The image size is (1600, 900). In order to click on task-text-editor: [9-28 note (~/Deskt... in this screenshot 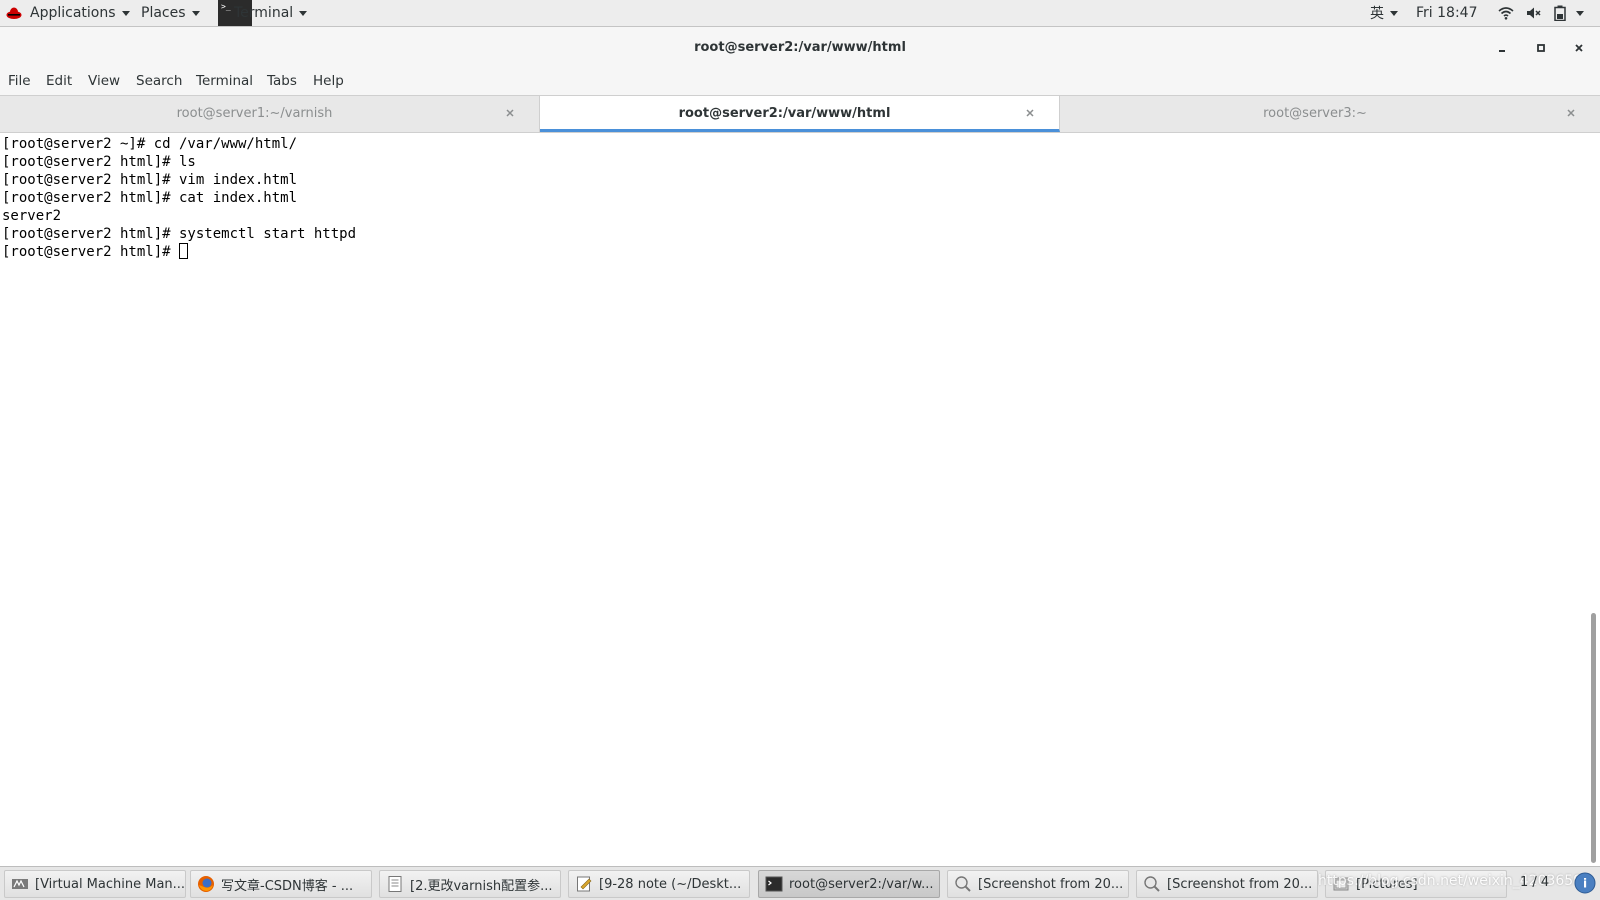, I will do `click(659, 884)`.